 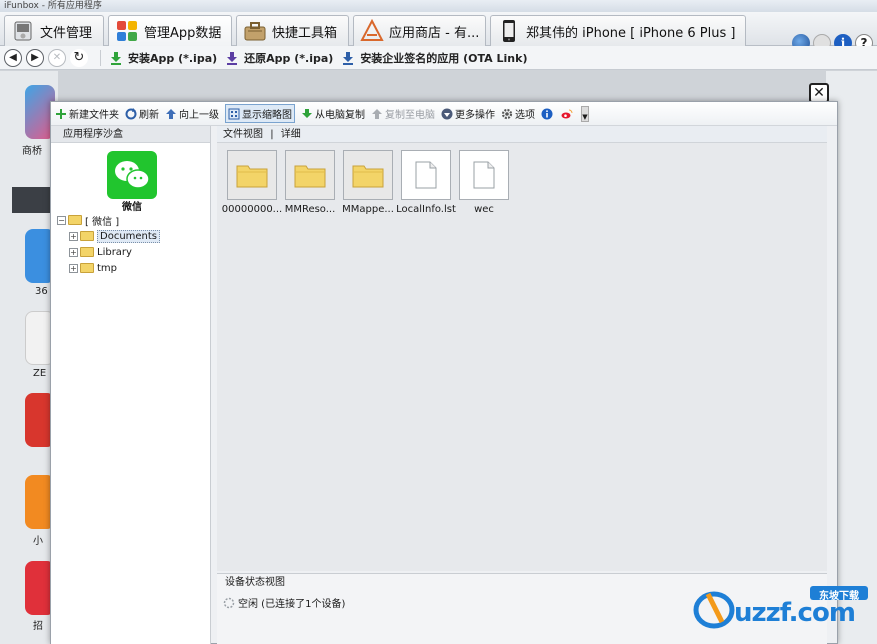 I want to click on dialog-close-button: ✕, so click(x=819, y=93).